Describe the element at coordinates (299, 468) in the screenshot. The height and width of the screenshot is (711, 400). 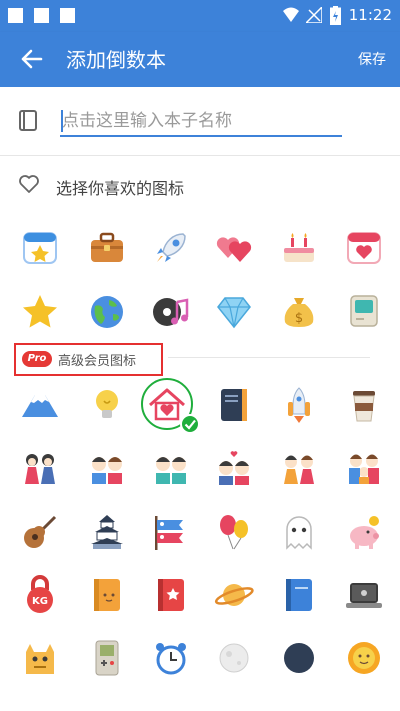
I see `kimono-couple-icon` at that location.